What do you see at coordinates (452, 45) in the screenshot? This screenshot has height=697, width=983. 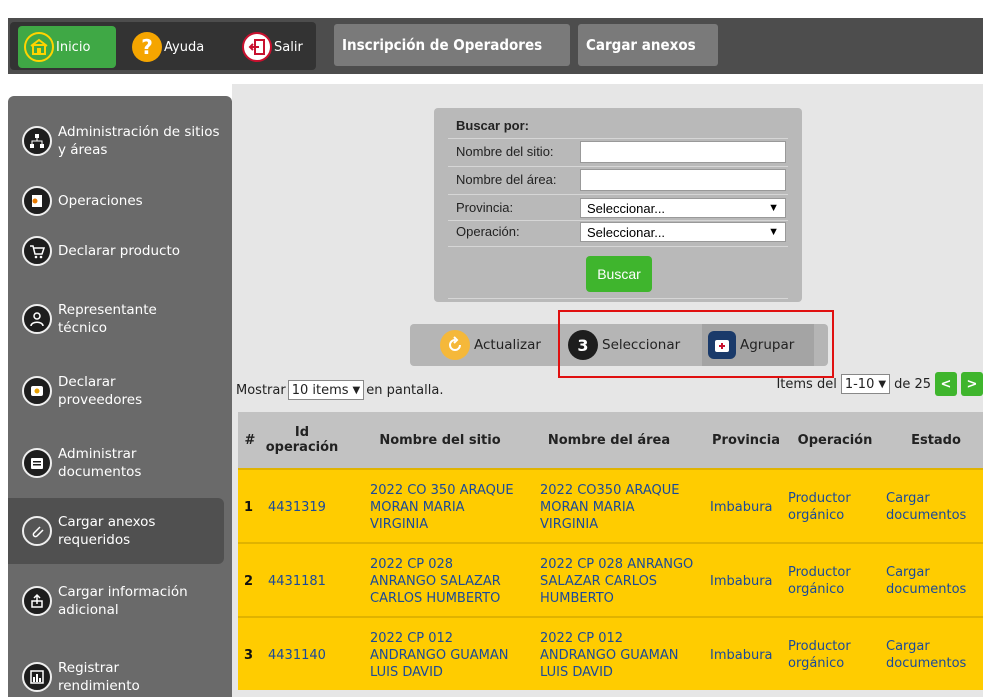 I see `inscripcion-operadores-button: Inscripción de Operadores` at bounding box center [452, 45].